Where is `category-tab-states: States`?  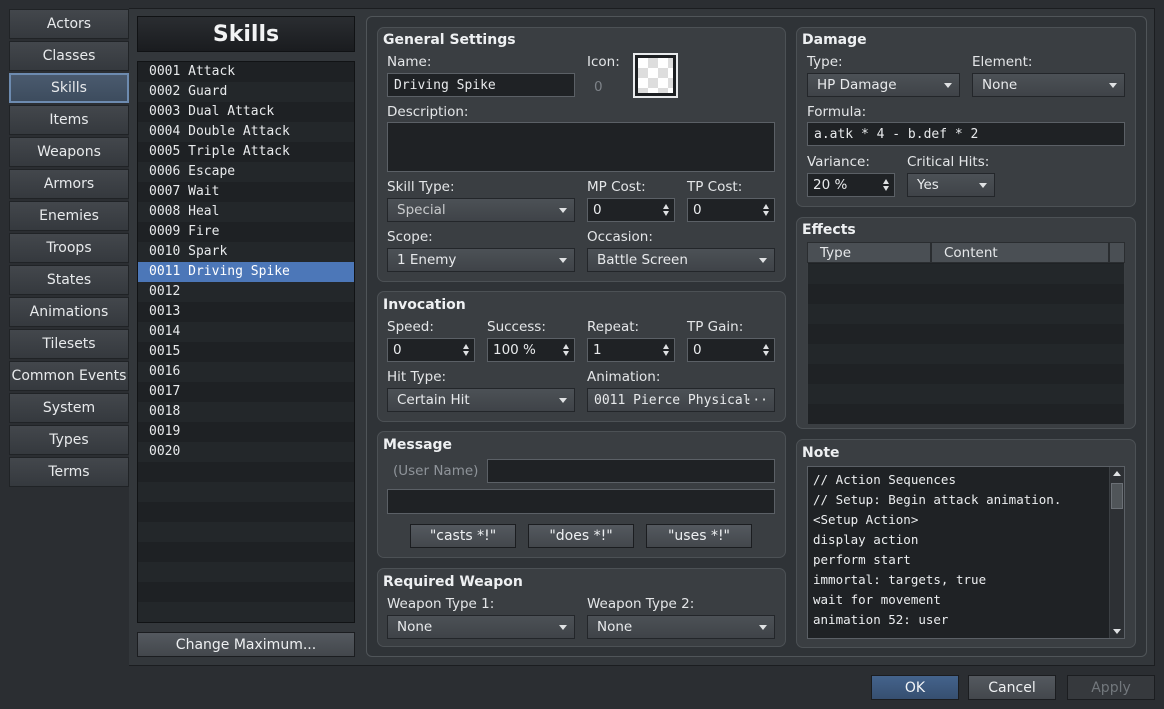 category-tab-states: States is located at coordinates (69, 280).